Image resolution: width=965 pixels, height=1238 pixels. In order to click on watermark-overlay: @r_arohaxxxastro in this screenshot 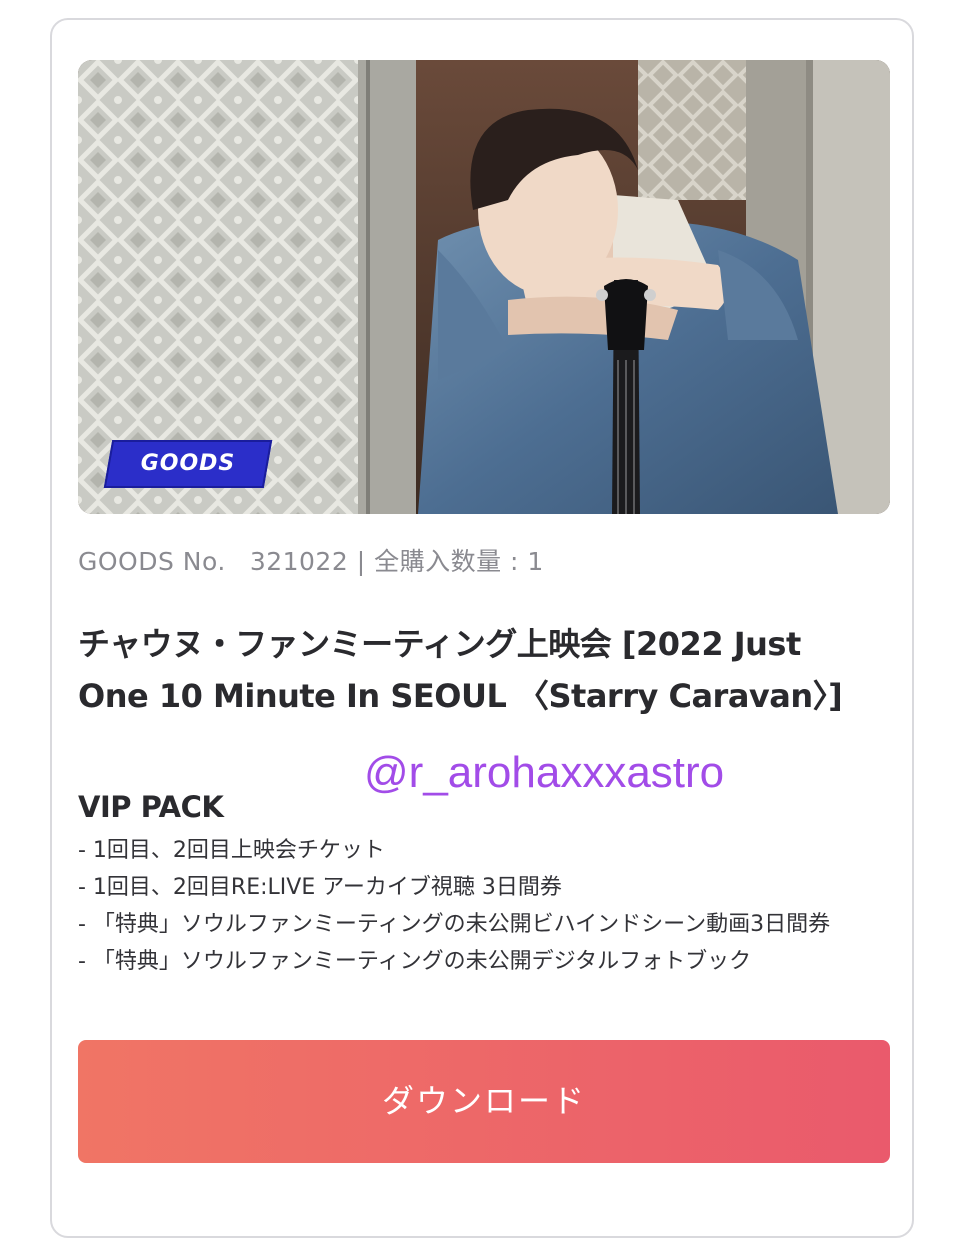, I will do `click(544, 772)`.